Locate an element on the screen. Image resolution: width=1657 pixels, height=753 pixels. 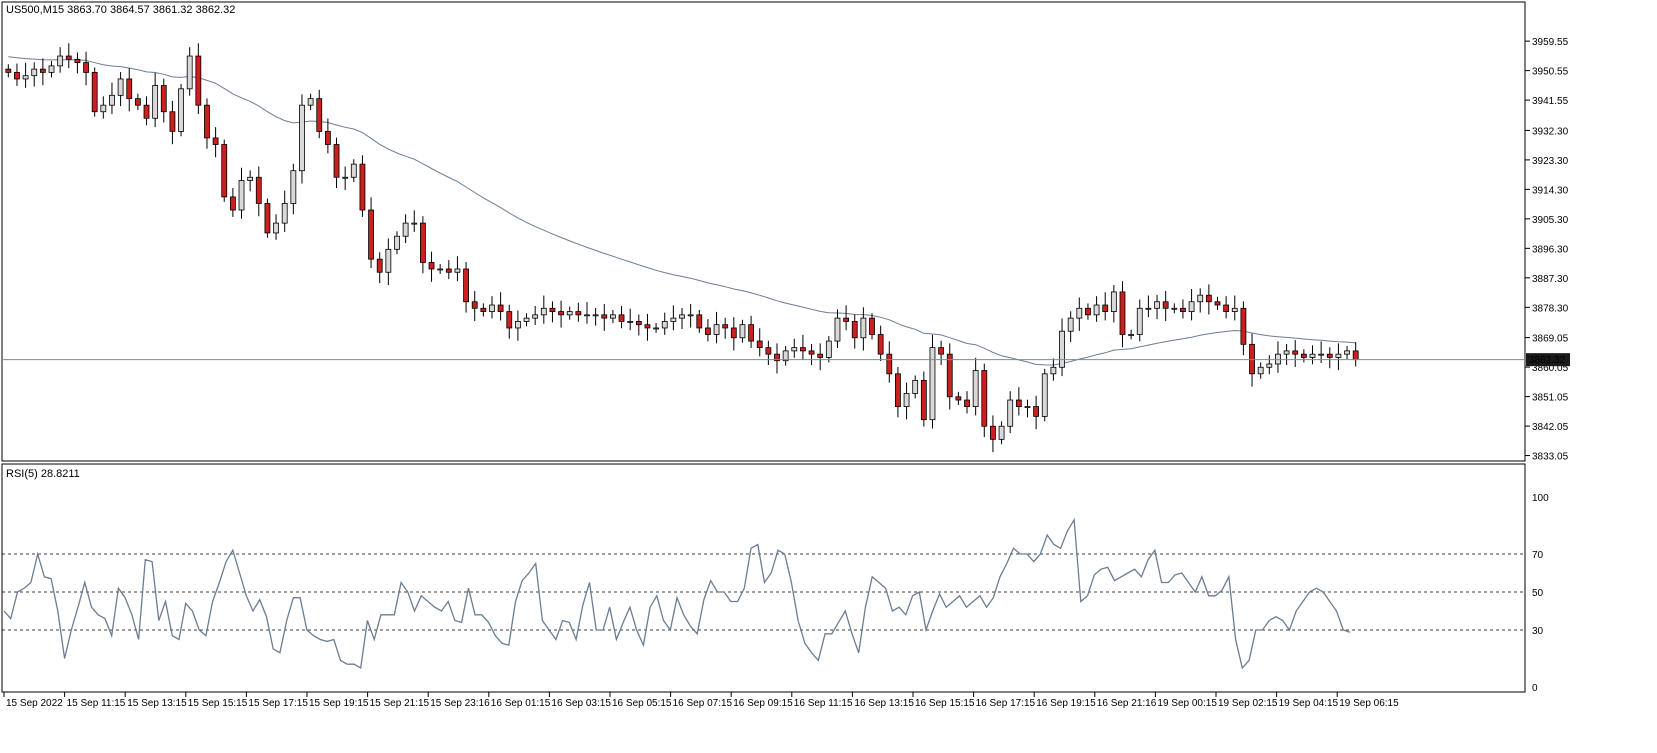
price-tick-label: 3896.30 is located at coordinates (1550, 249).